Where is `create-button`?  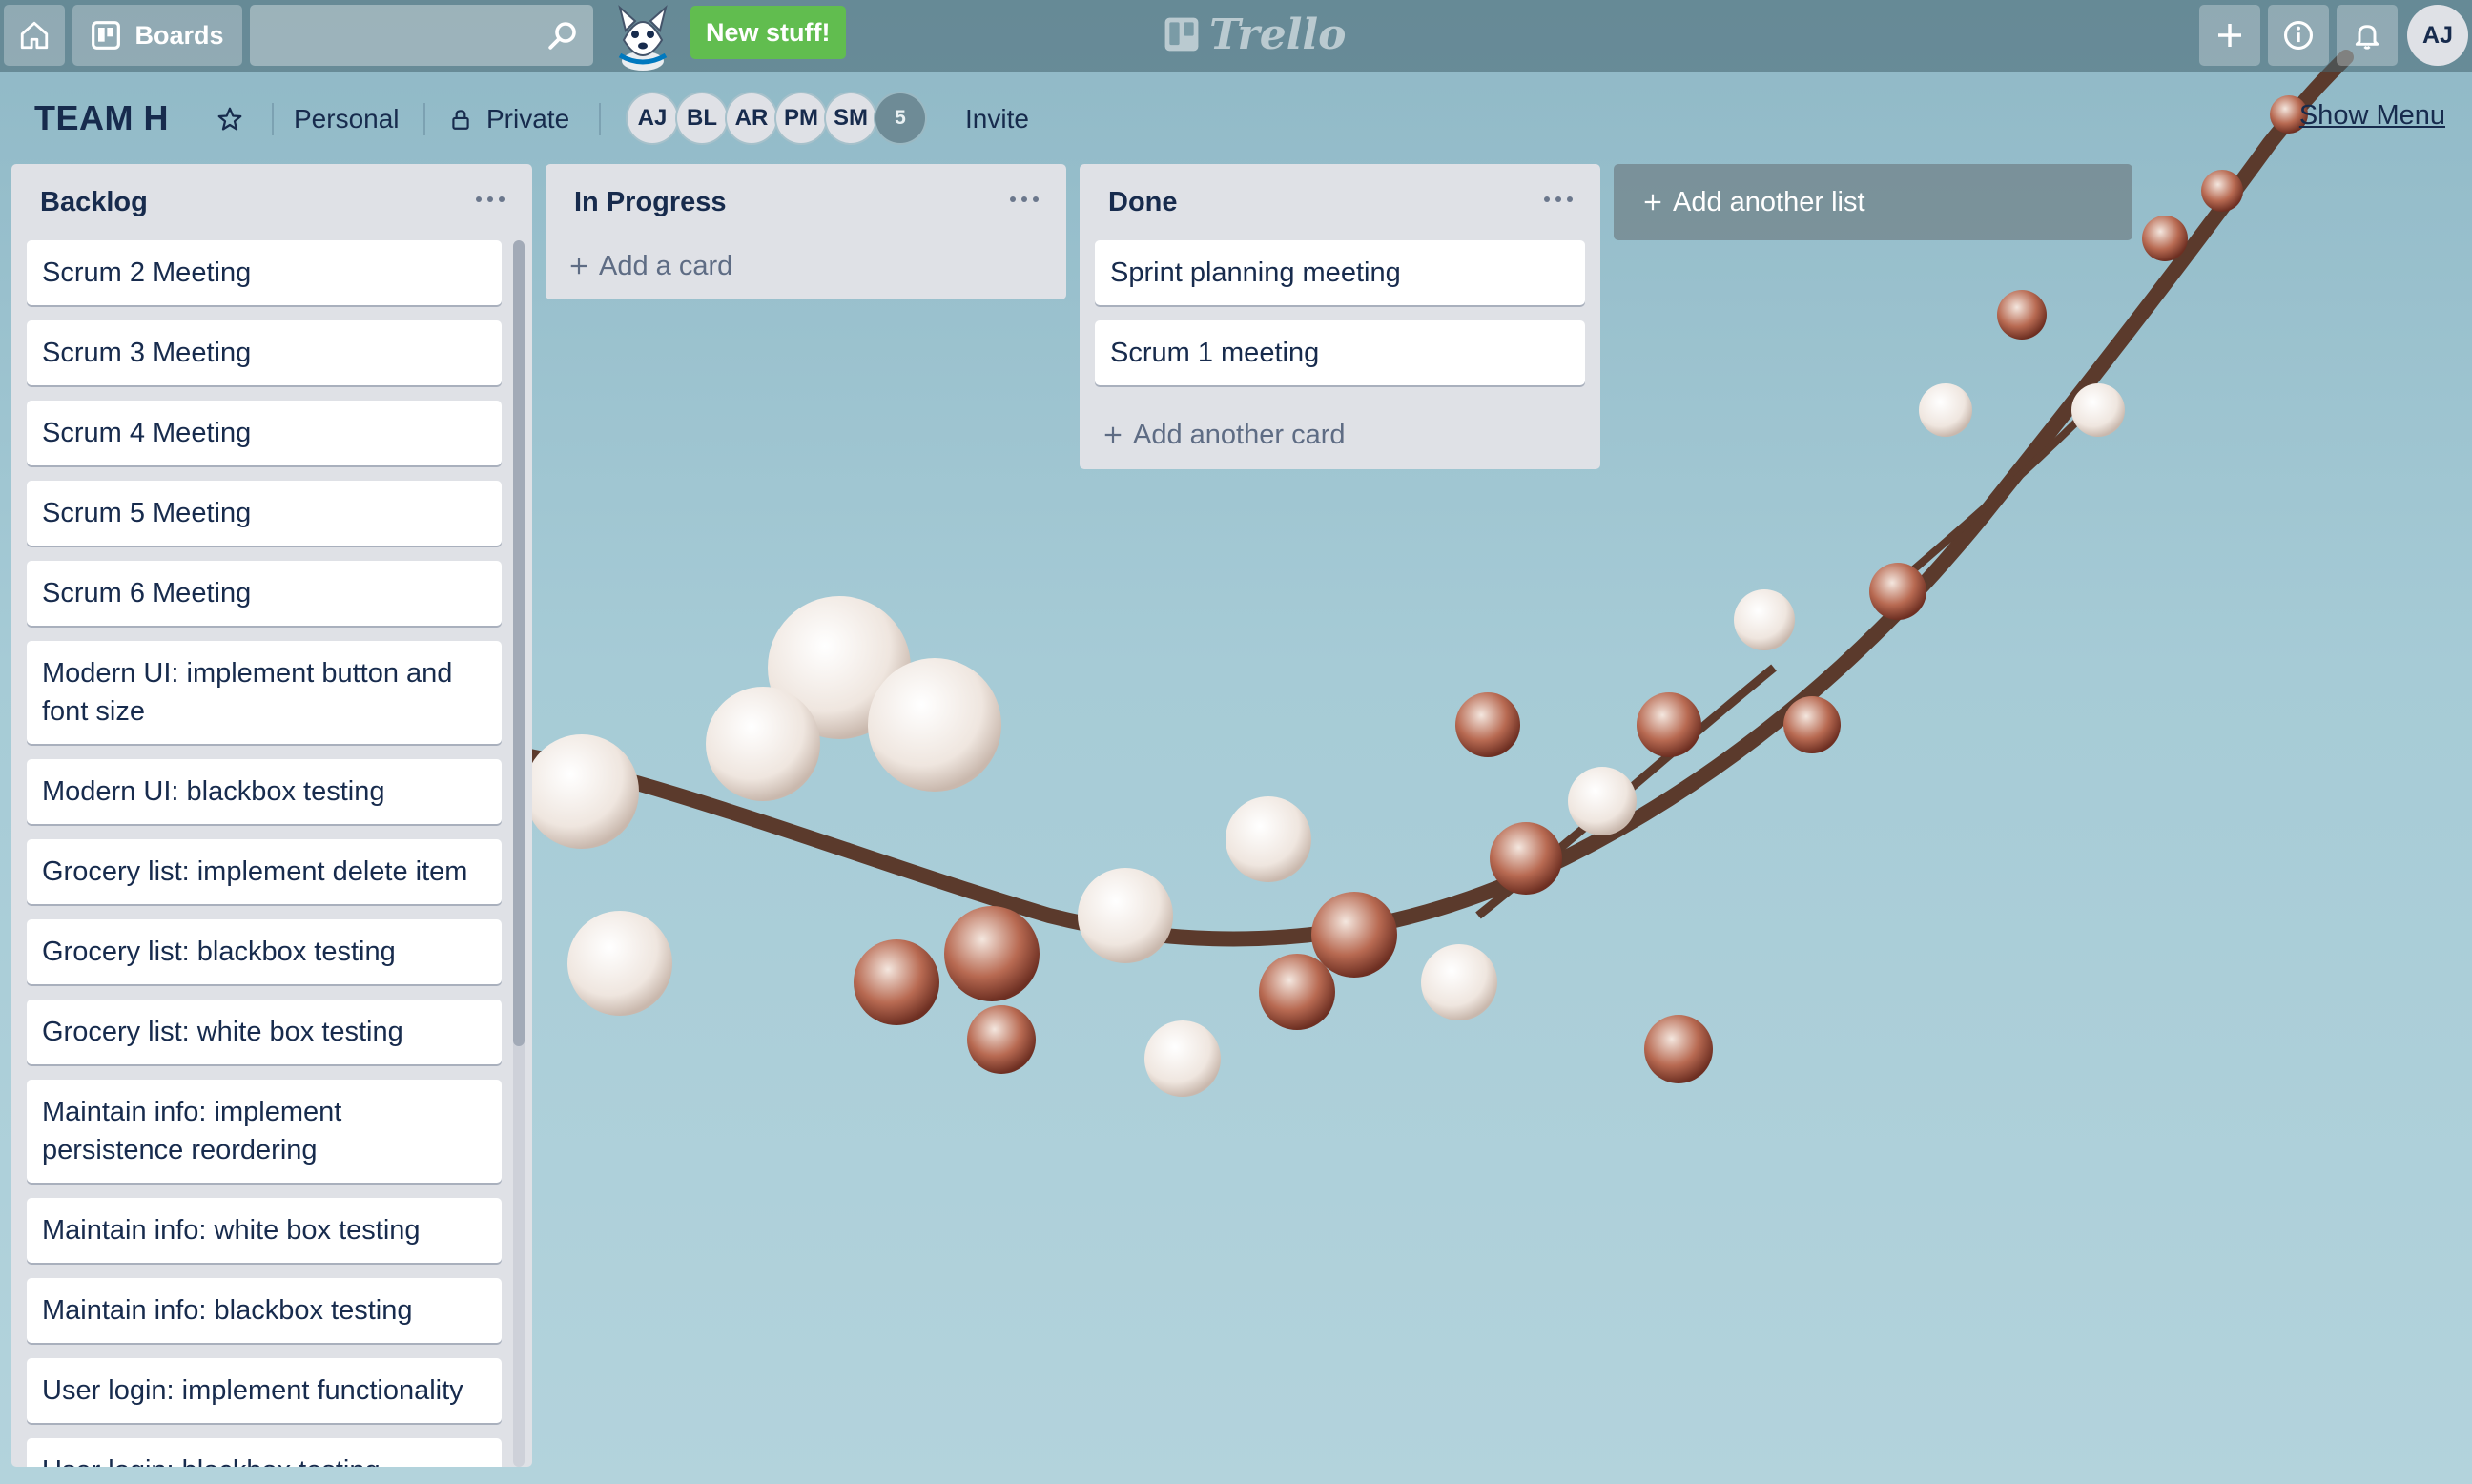 create-button is located at coordinates (2229, 35).